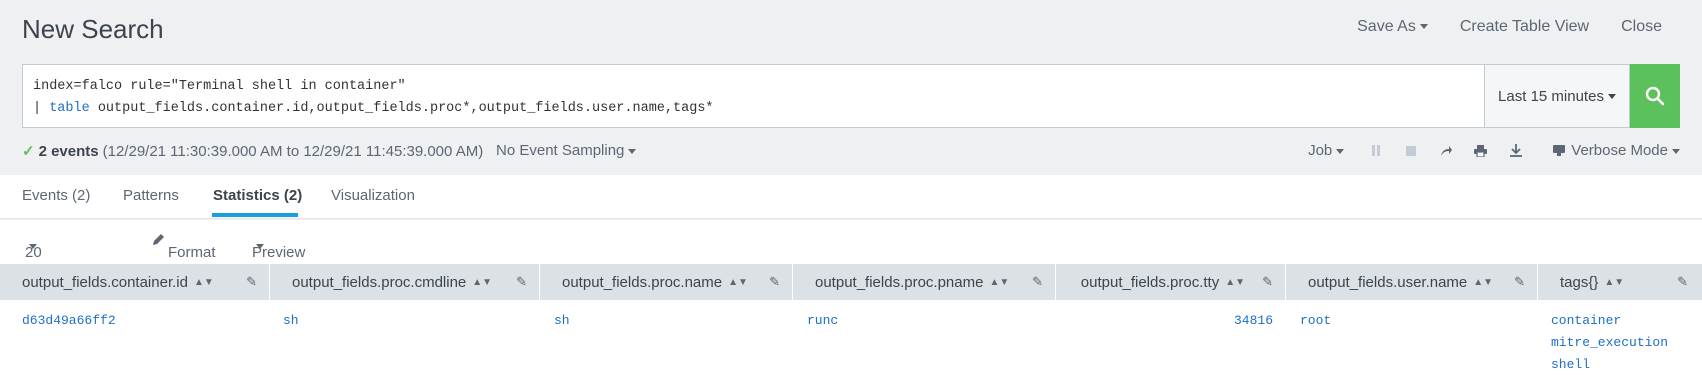 This screenshot has height=375, width=1702. Describe the element at coordinates (105, 282) in the screenshot. I see `column-label: output_fields.container.id` at that location.